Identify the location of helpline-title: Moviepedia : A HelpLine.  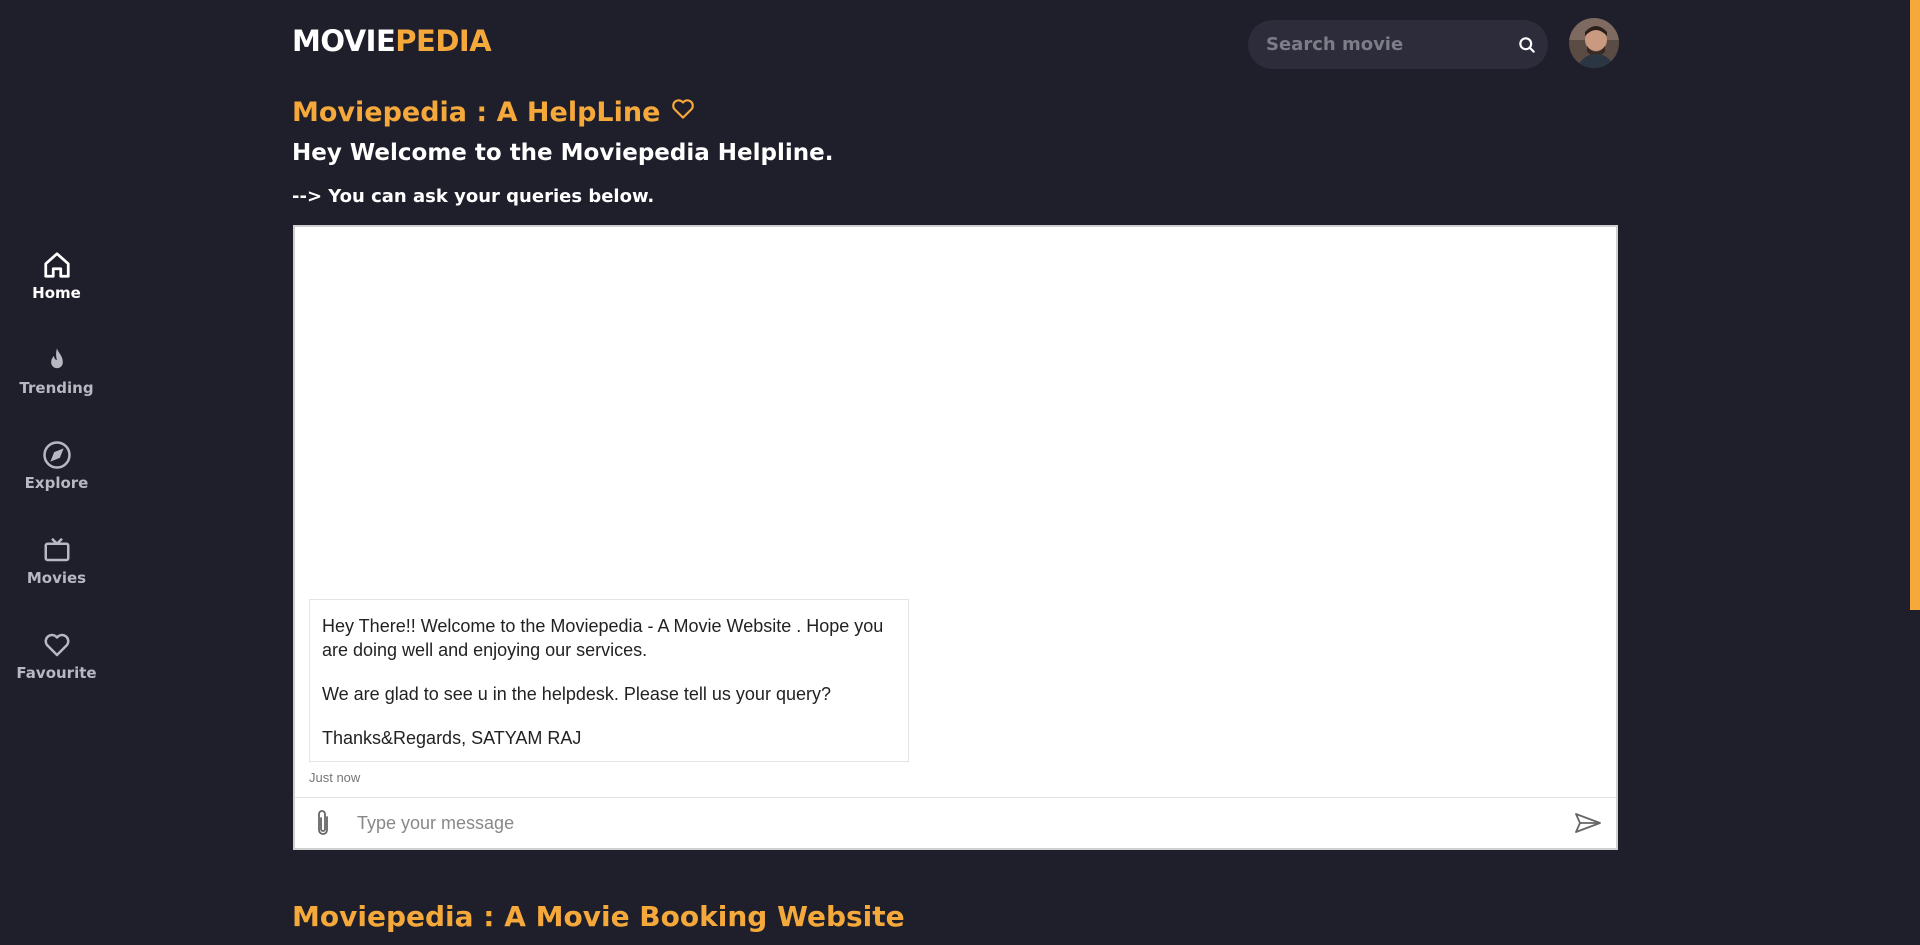
(494, 112).